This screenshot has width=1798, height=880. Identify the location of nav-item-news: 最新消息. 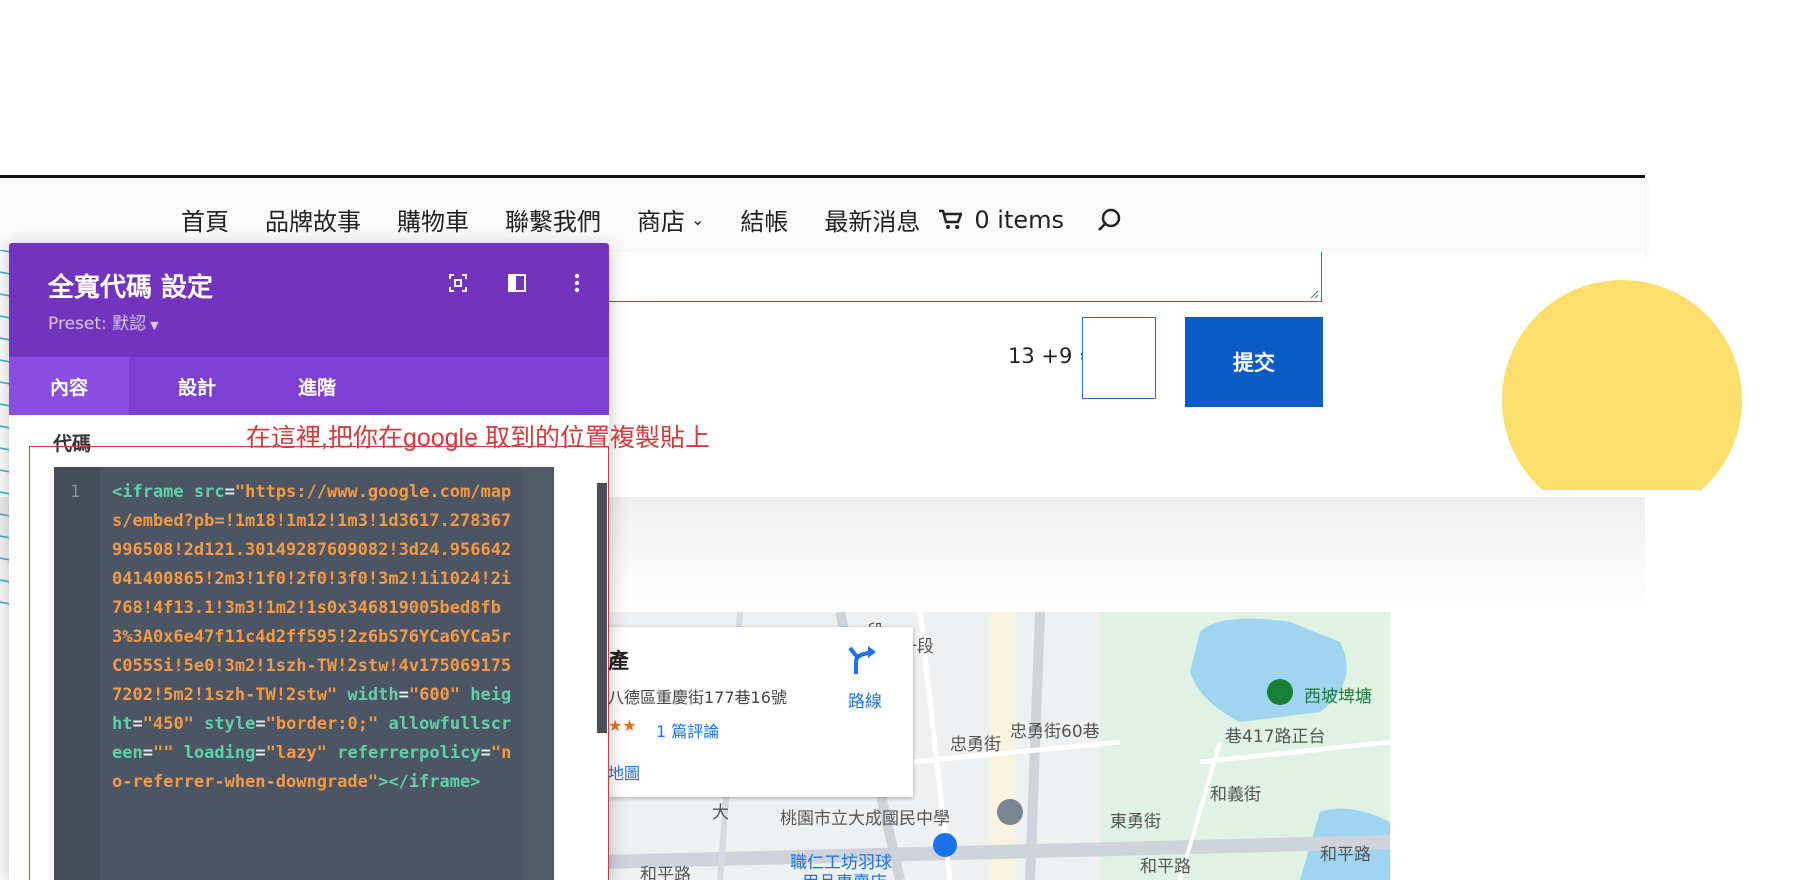
(872, 219).